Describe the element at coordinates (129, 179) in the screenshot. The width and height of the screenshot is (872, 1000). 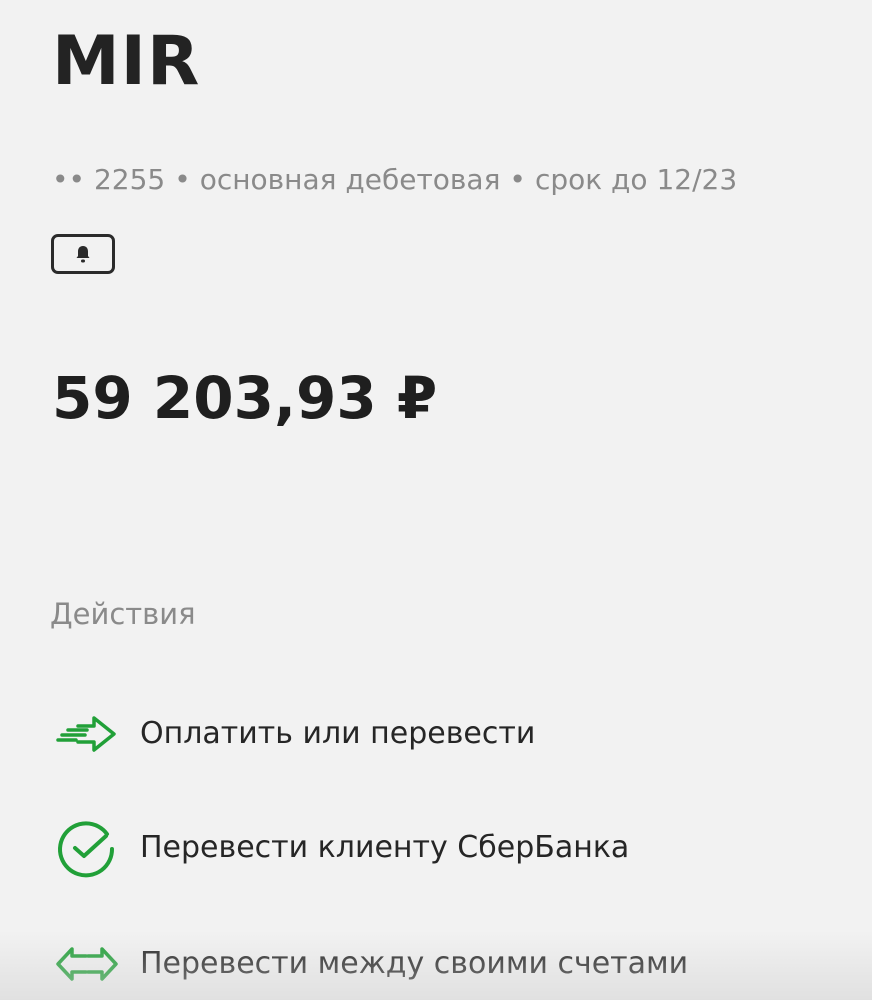
I see `card-number-last4: 2255` at that location.